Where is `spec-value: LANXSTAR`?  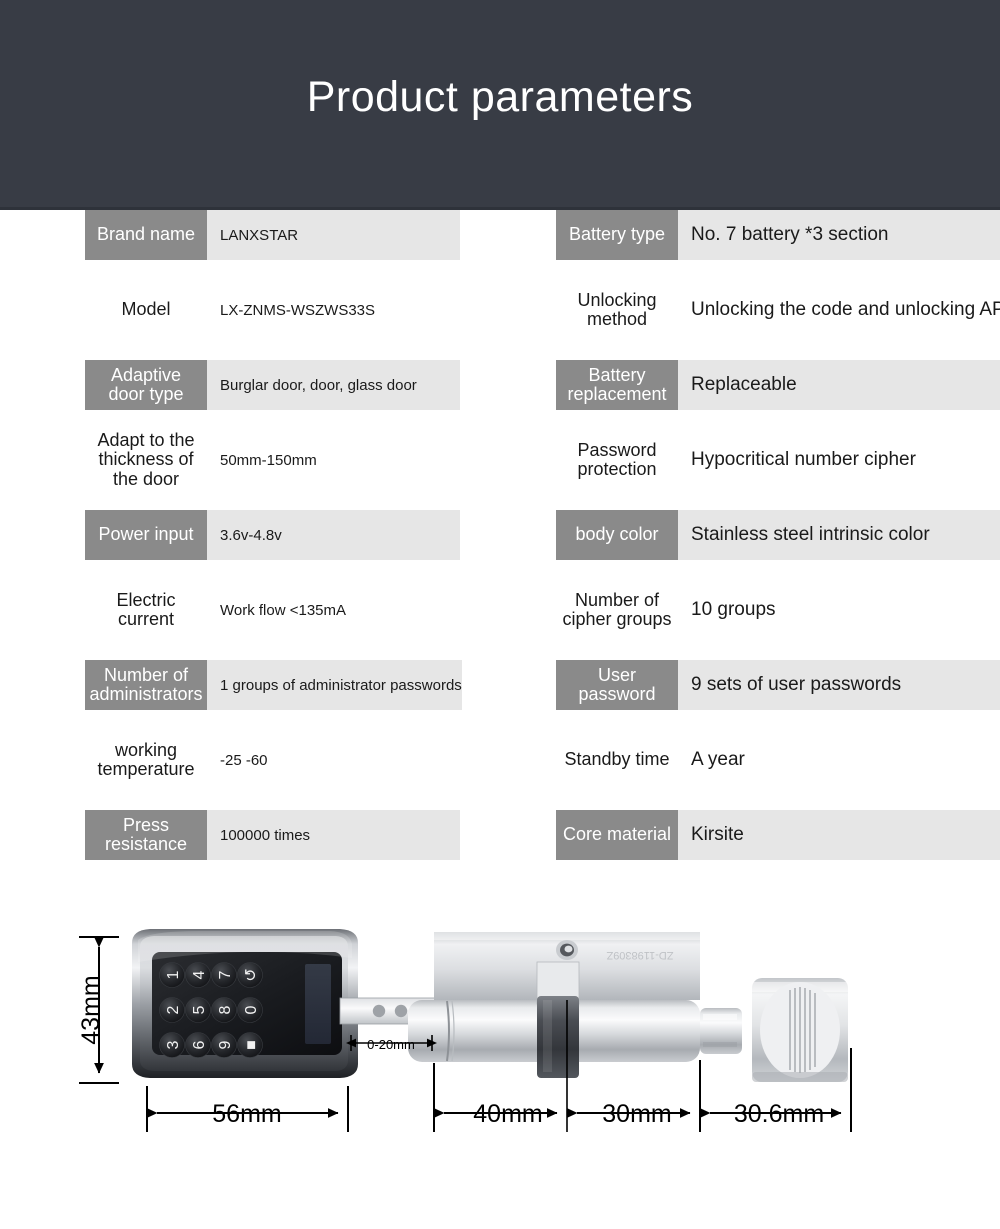 spec-value: LANXSTAR is located at coordinates (333, 235).